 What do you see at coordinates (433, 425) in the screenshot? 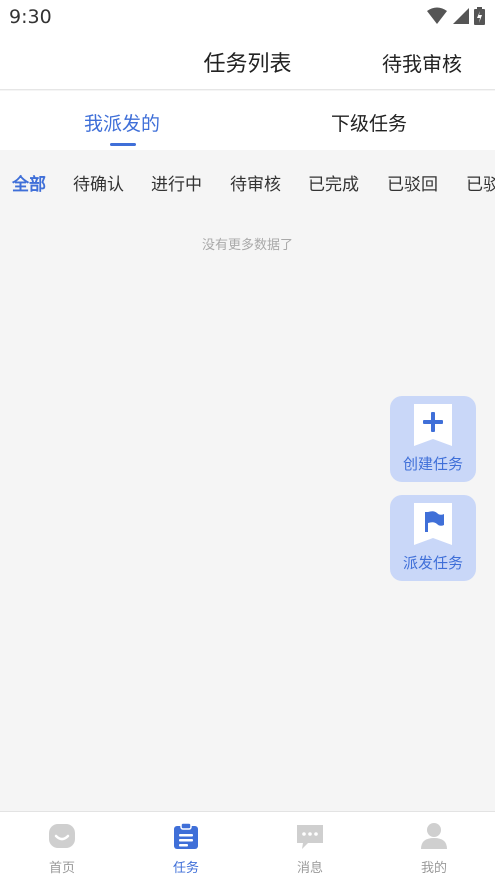
I see `plus-icon` at bounding box center [433, 425].